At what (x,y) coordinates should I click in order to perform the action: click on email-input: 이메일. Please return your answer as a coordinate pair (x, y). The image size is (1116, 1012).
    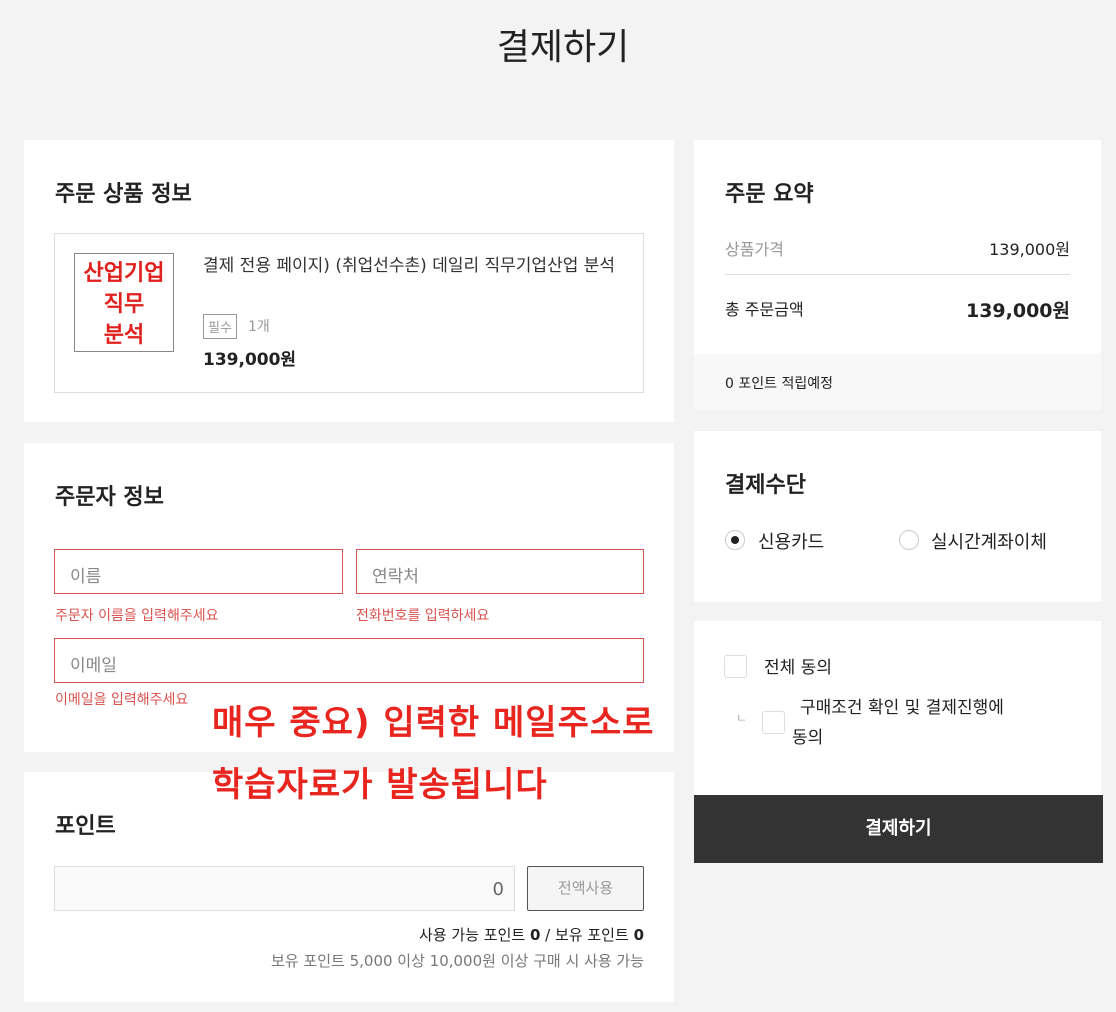
    Looking at the image, I should click on (349, 660).